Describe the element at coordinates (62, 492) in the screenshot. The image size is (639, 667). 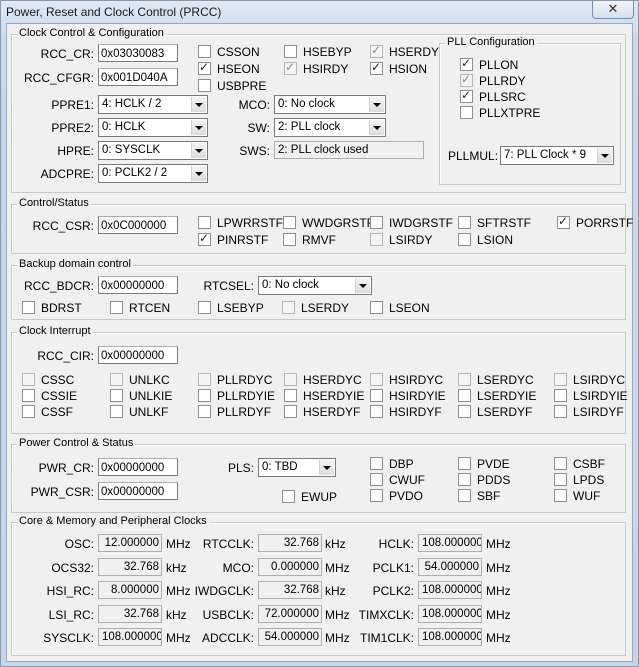
I see `pwr-csr-label: PWR_CSR:` at that location.